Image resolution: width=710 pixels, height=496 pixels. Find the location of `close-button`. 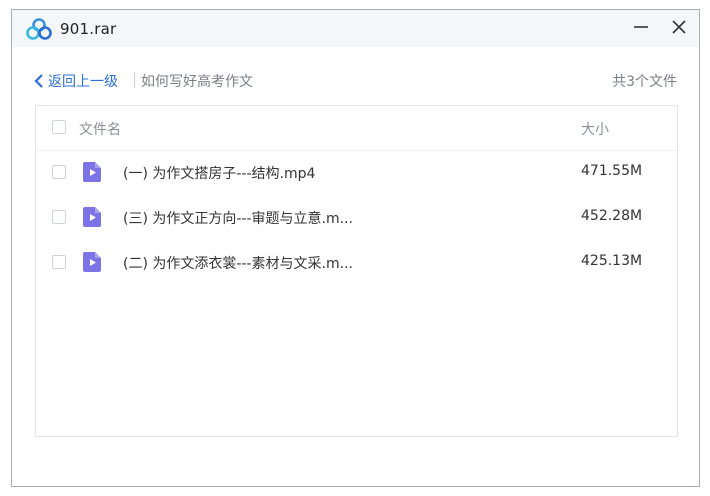

close-button is located at coordinates (679, 27).